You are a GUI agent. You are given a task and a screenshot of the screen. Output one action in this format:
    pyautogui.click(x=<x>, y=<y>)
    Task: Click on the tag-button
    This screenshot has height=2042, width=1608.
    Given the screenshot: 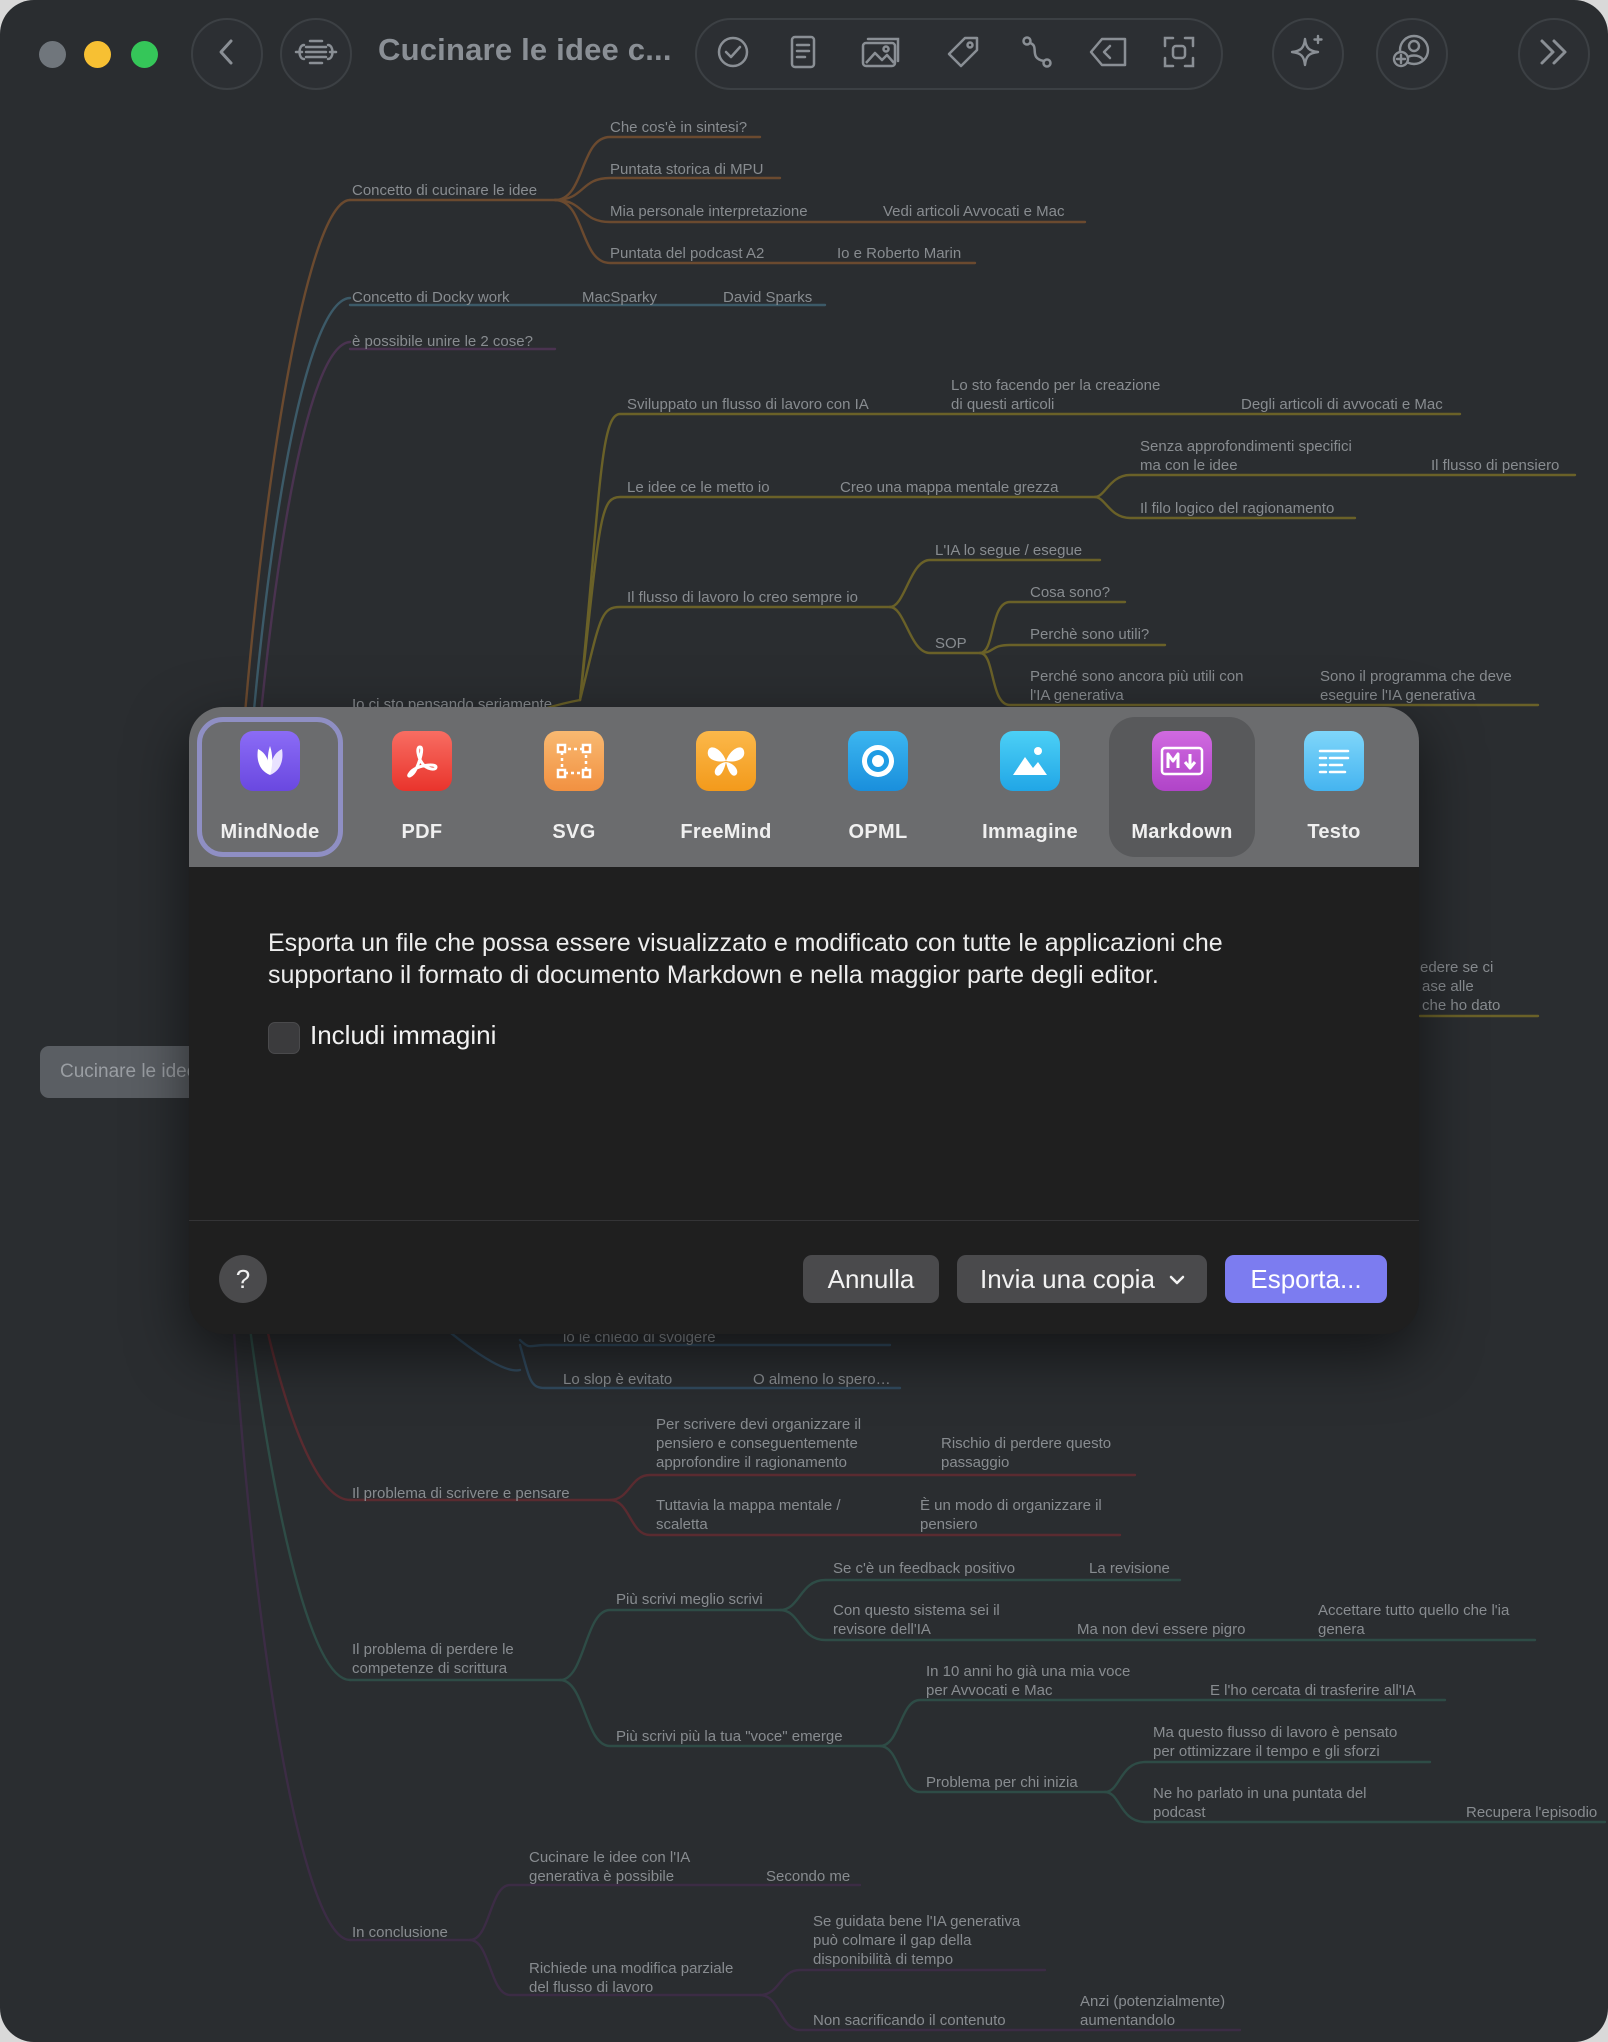 What is the action you would take?
    pyautogui.click(x=963, y=54)
    